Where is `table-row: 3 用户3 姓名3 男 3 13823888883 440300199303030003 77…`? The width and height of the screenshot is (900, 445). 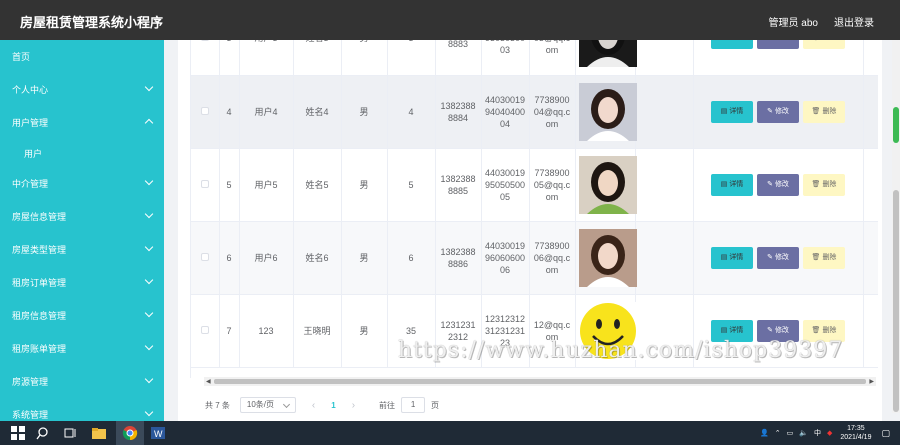
table-row: 3 用户3 姓名3 男 3 13823888883 440300199303030003 77… is located at coordinates (534, 58).